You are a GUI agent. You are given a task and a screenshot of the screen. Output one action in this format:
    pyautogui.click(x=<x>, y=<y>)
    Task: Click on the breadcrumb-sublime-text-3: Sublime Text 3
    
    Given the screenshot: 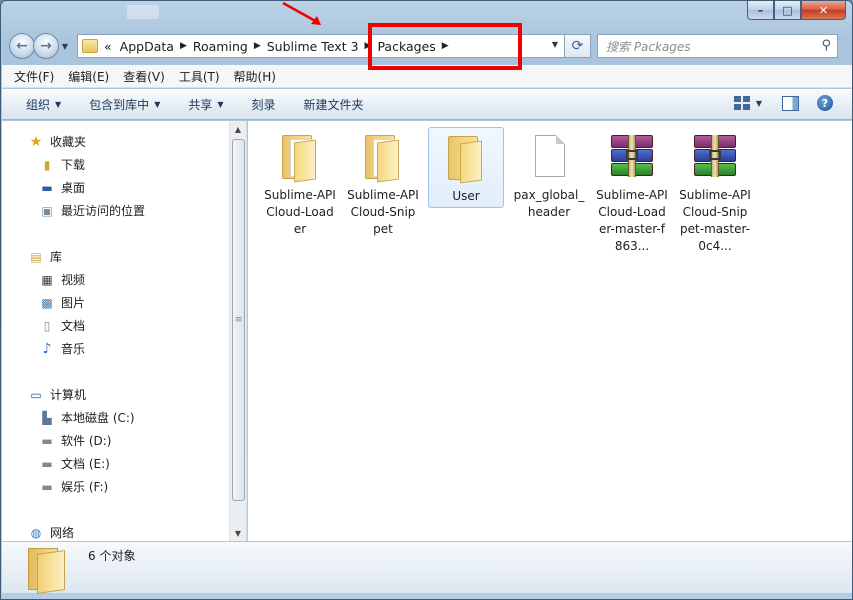 What is the action you would take?
    pyautogui.click(x=313, y=46)
    